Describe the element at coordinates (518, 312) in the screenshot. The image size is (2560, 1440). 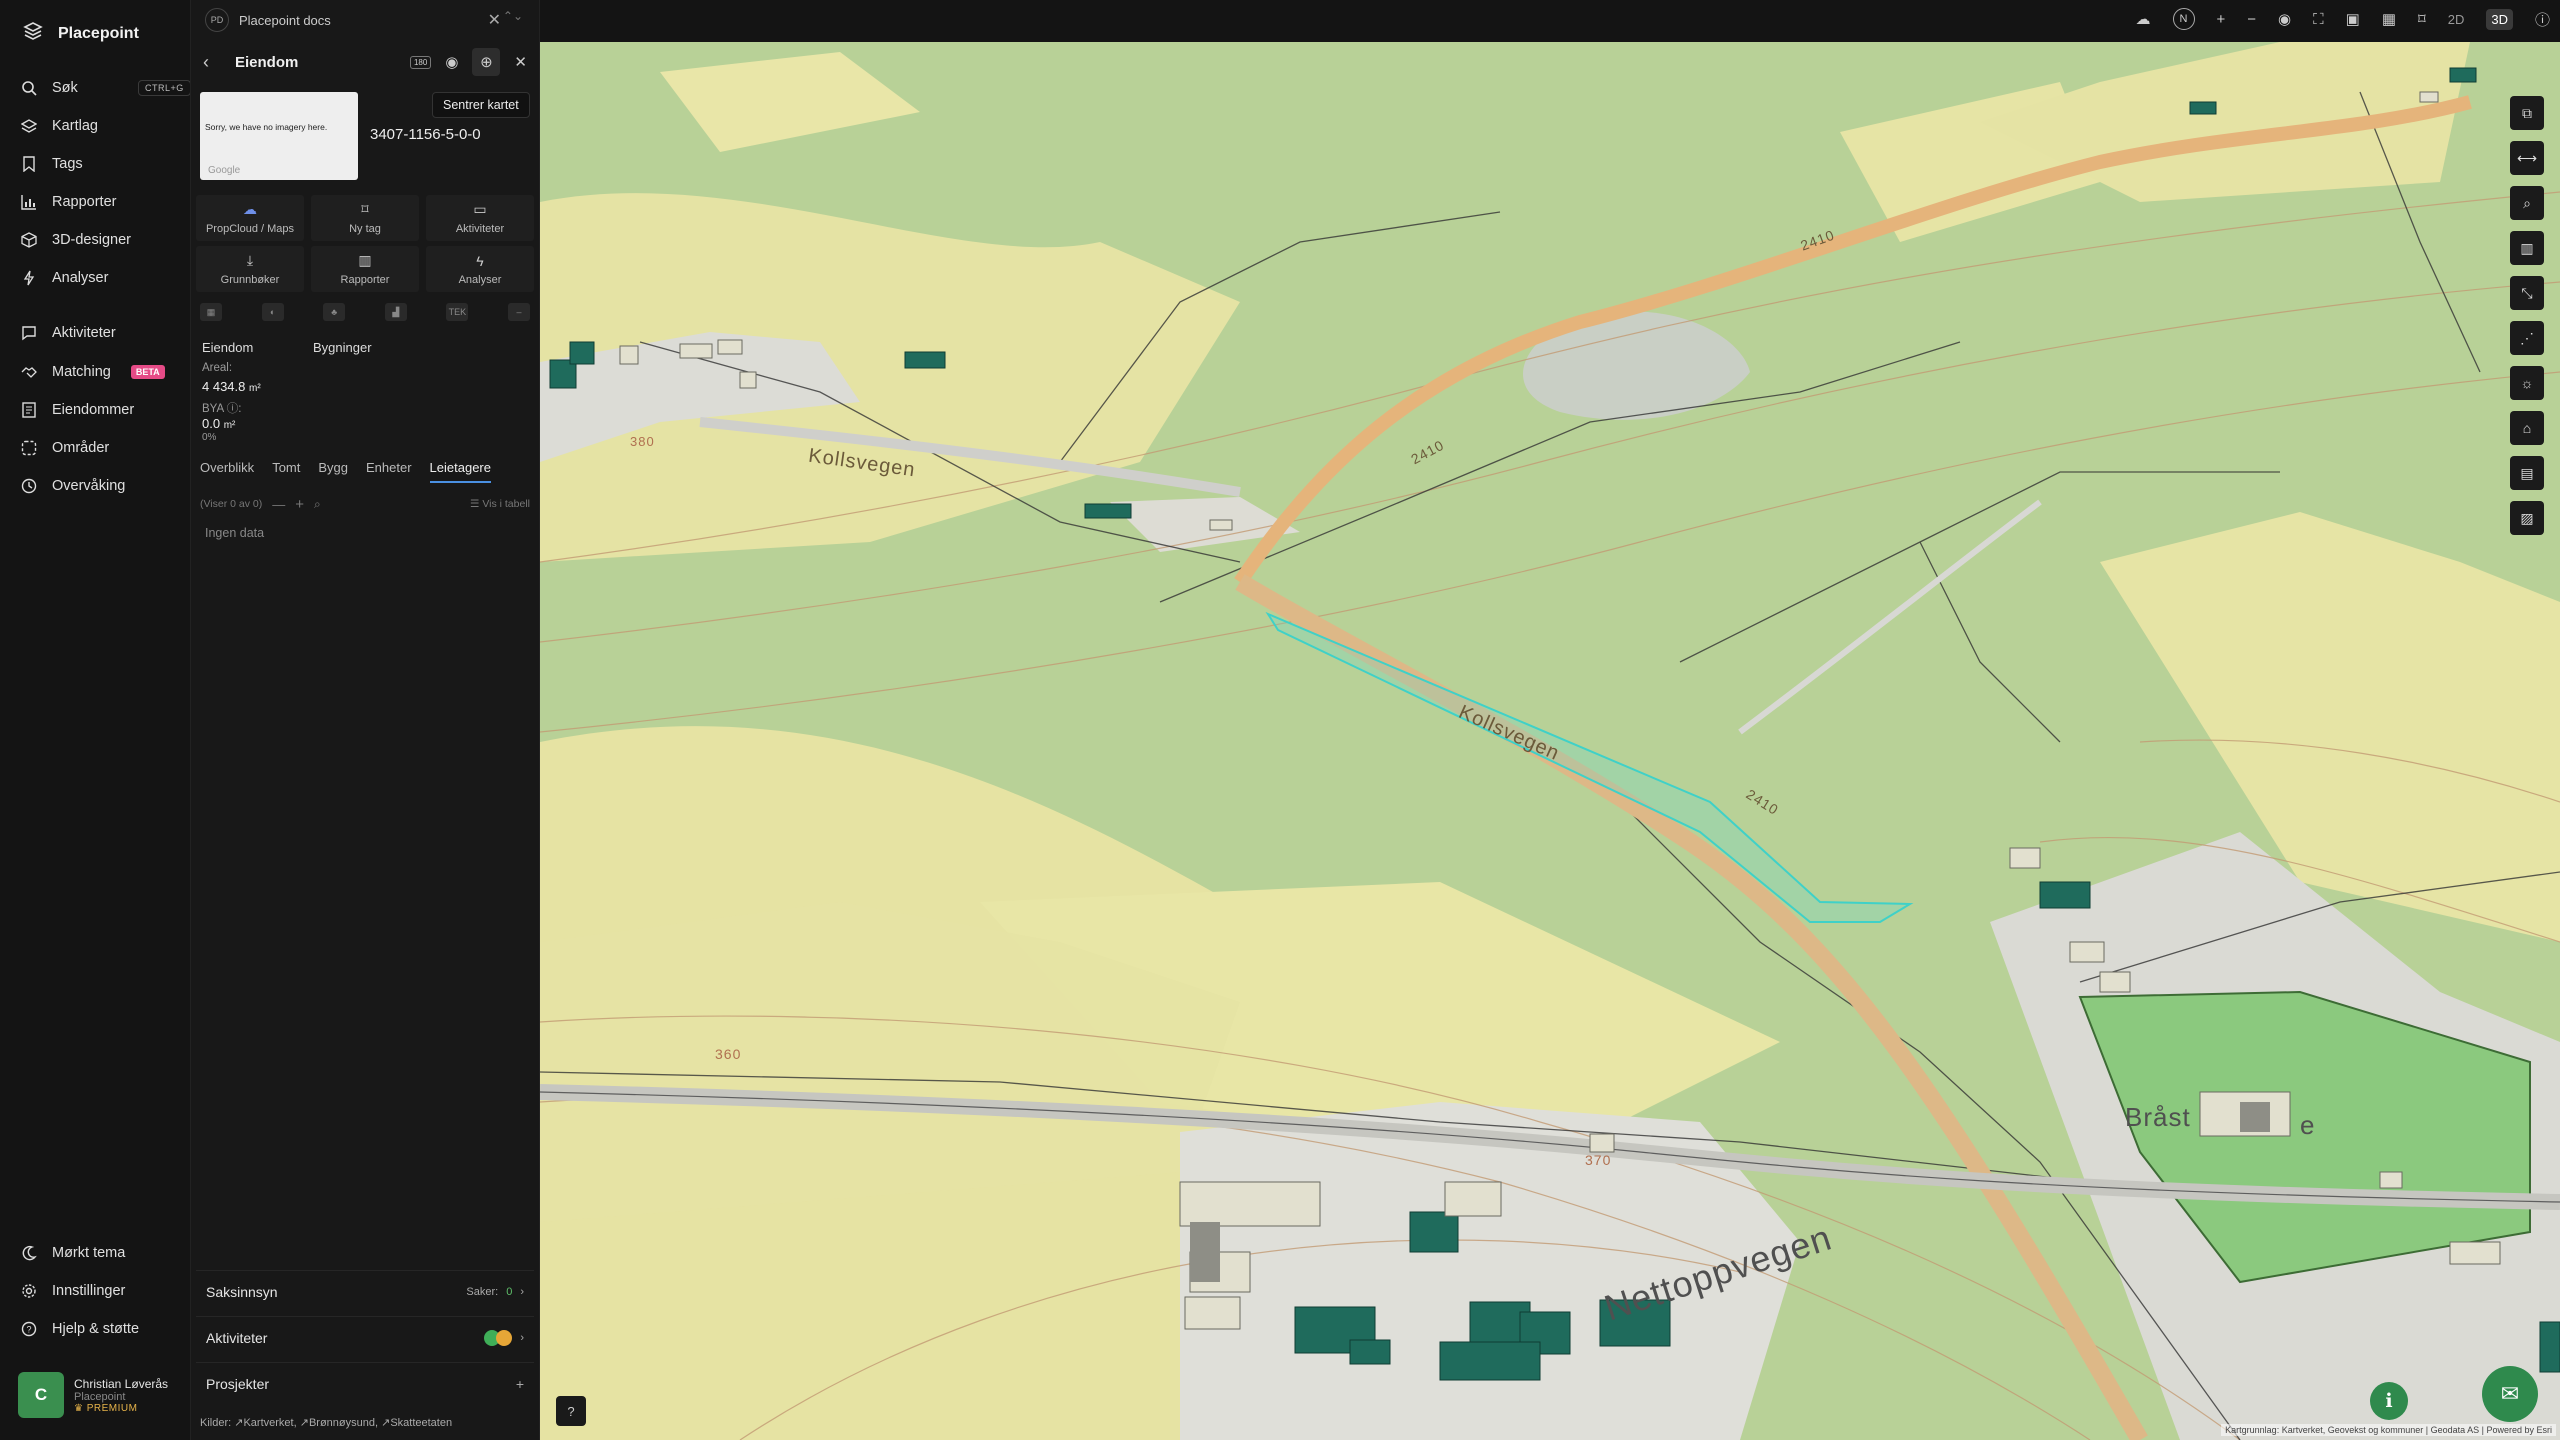
I see `minus-layer-icon: –` at that location.